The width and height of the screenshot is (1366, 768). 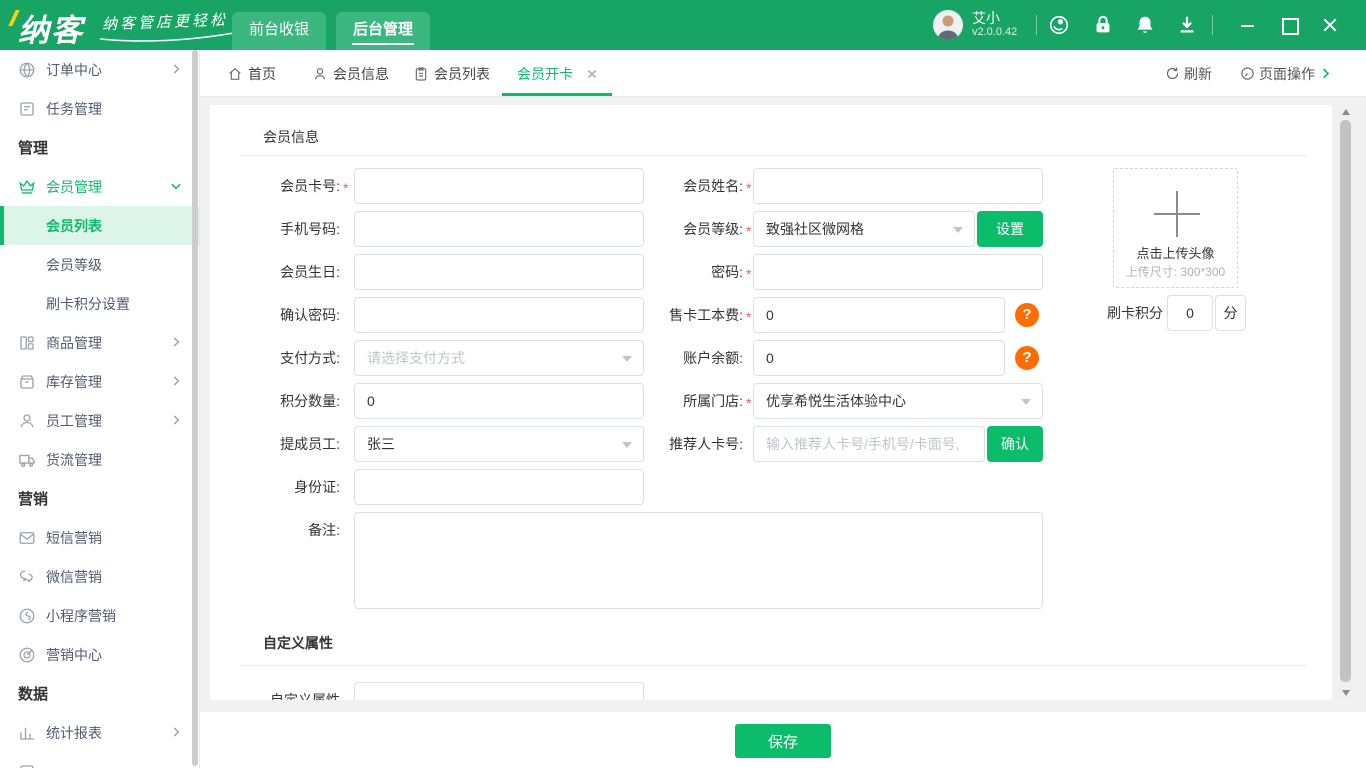 What do you see at coordinates (499, 272) in the screenshot?
I see `birthday-input` at bounding box center [499, 272].